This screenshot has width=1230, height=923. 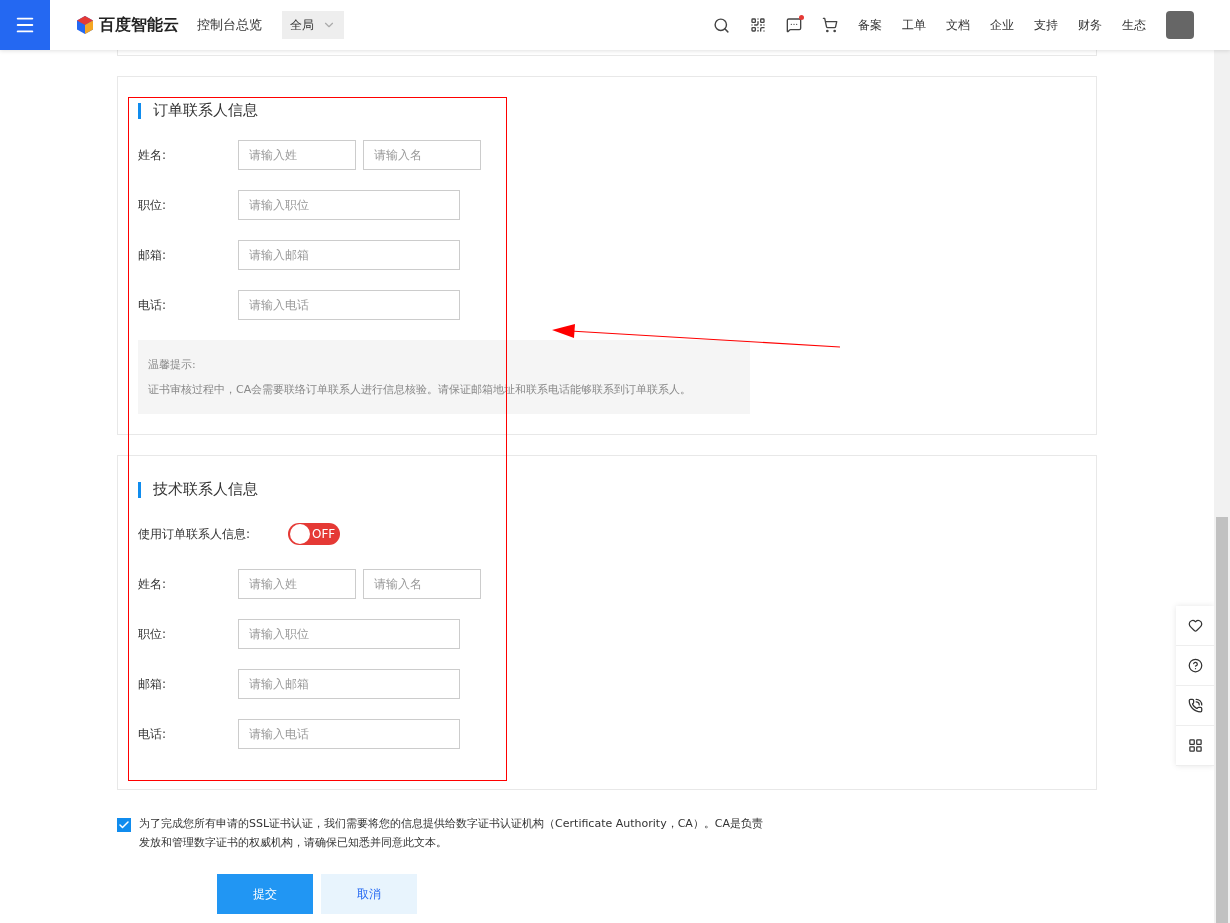 I want to click on agreement-text: 为了完成您所有申请的SSL证书认证，我们需要将您的信息提供给数字证书认证机构（Certificate Authority，CA）。CA是负责发放和管理数字证书的权威机构，请确保已知悉并同意此文本。, so click(x=451, y=833).